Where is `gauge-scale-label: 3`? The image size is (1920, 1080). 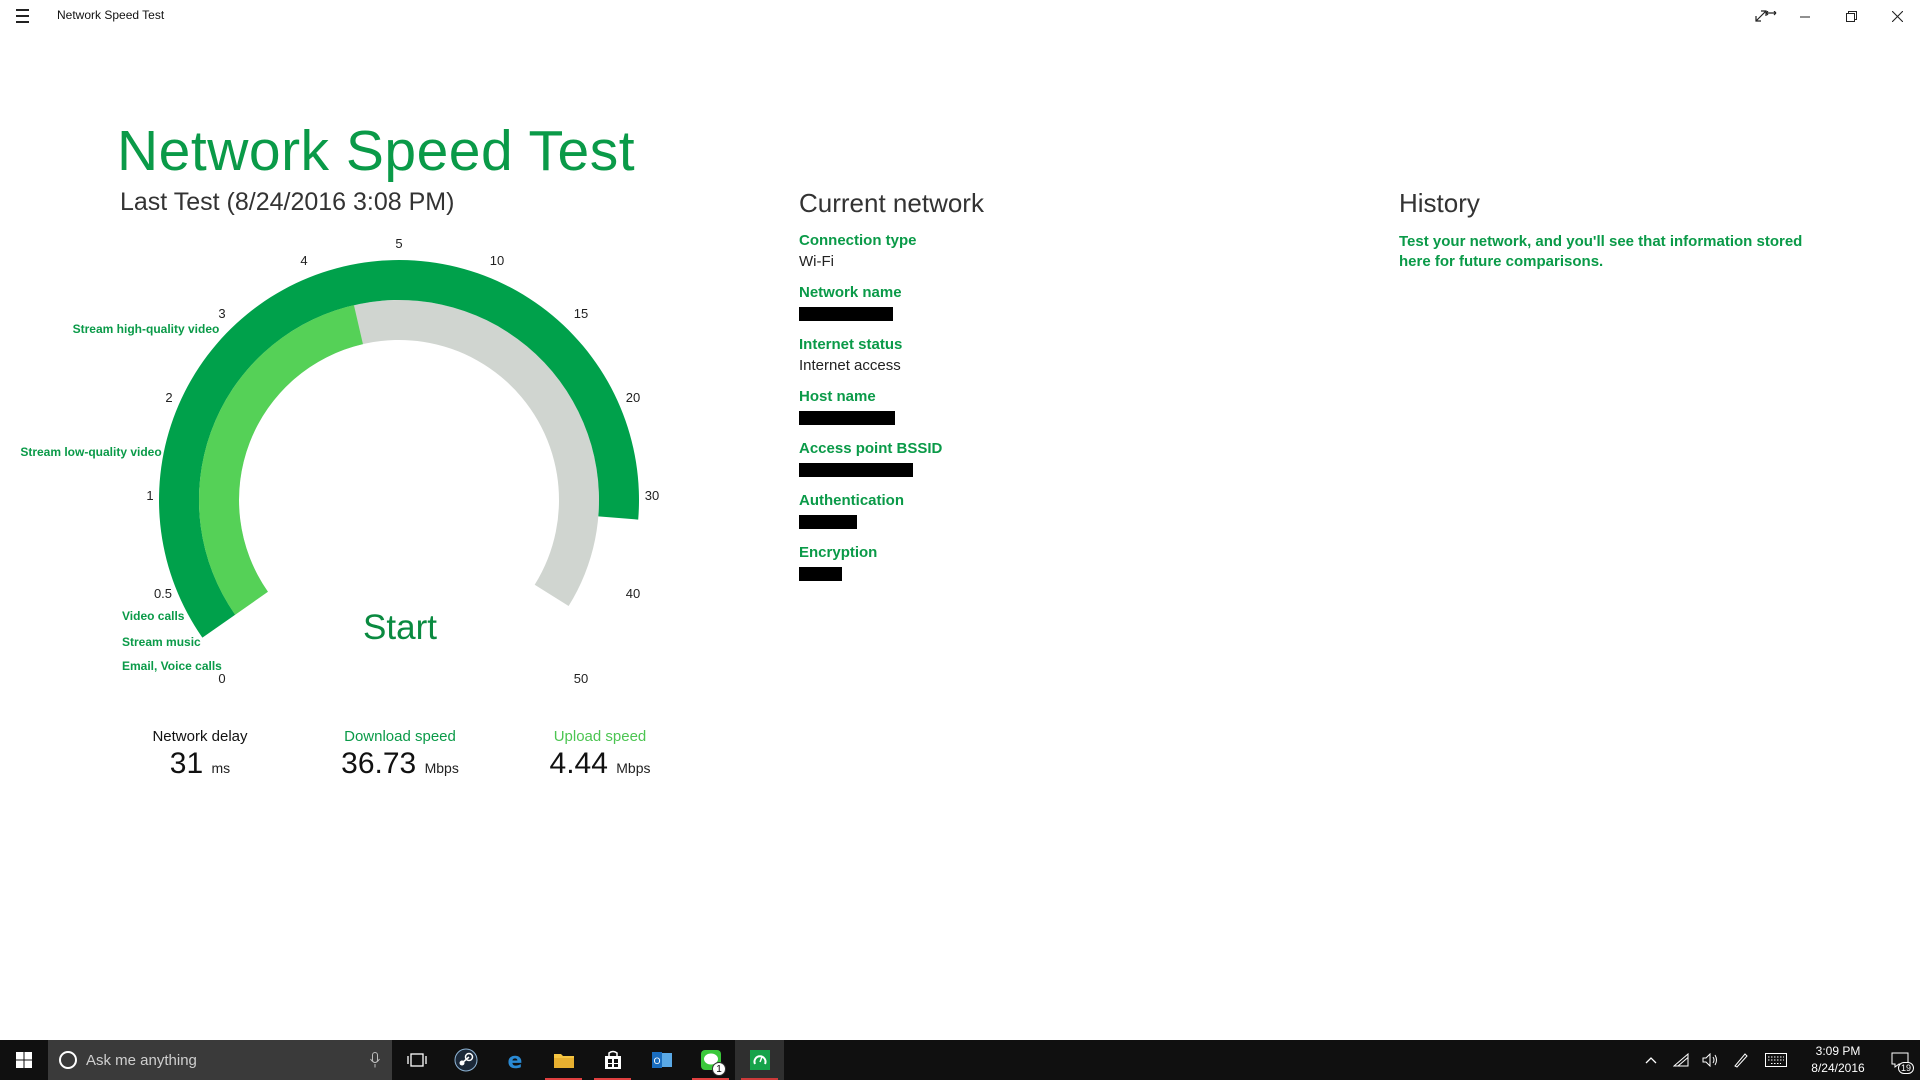 gauge-scale-label: 3 is located at coordinates (221, 313).